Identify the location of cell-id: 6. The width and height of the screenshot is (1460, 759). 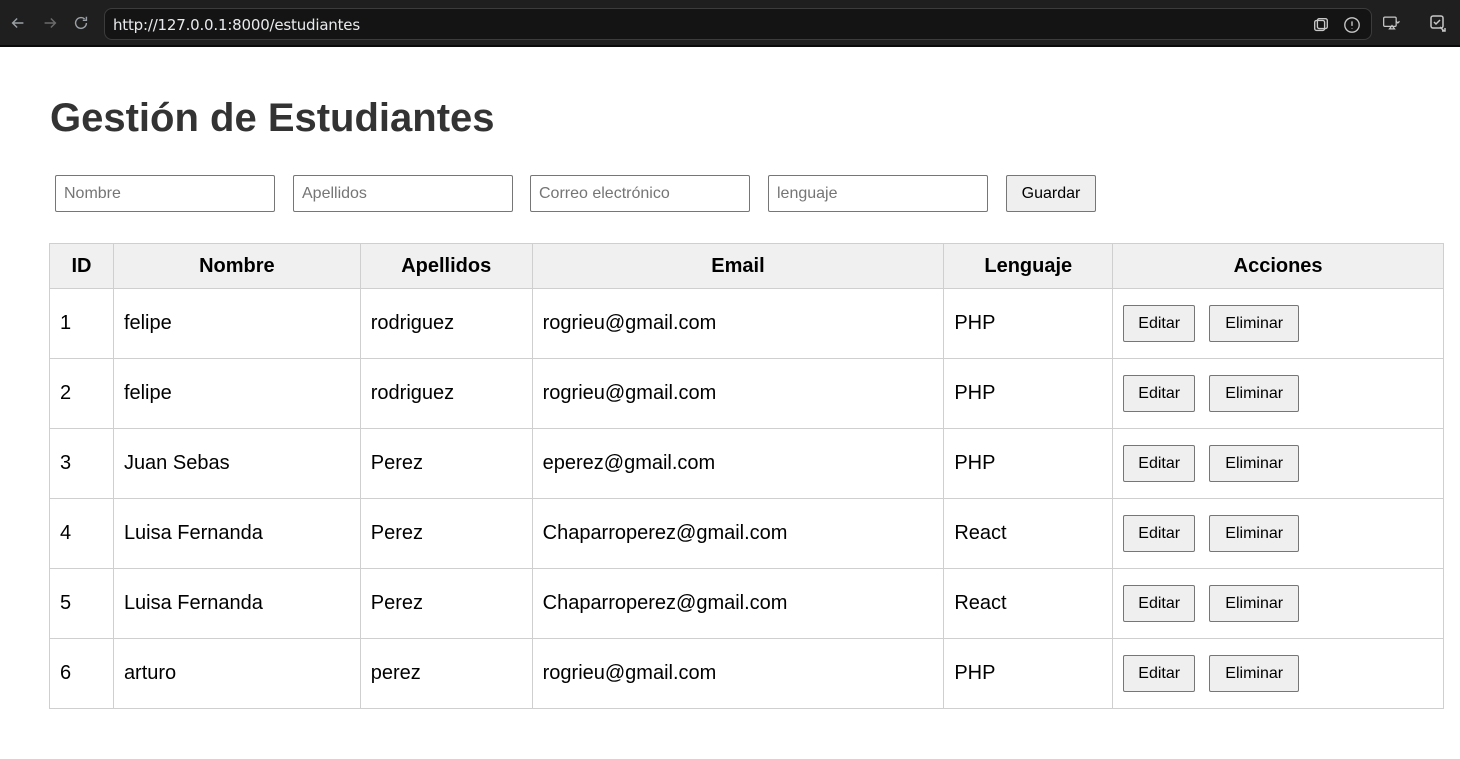
(81, 673).